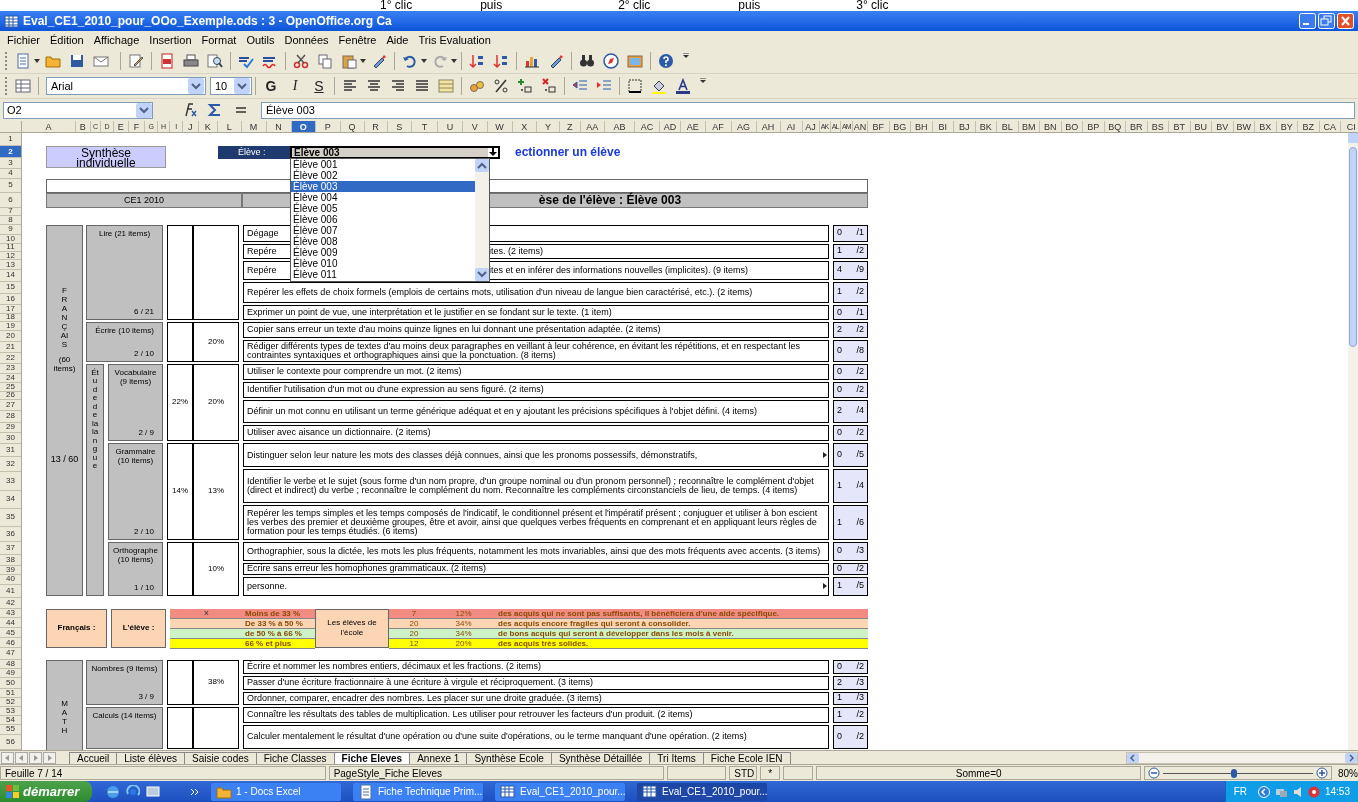 Image resolution: width=1358 pixels, height=802 pixels. What do you see at coordinates (525, 86) in the screenshot?
I see `add-decimal-icon` at bounding box center [525, 86].